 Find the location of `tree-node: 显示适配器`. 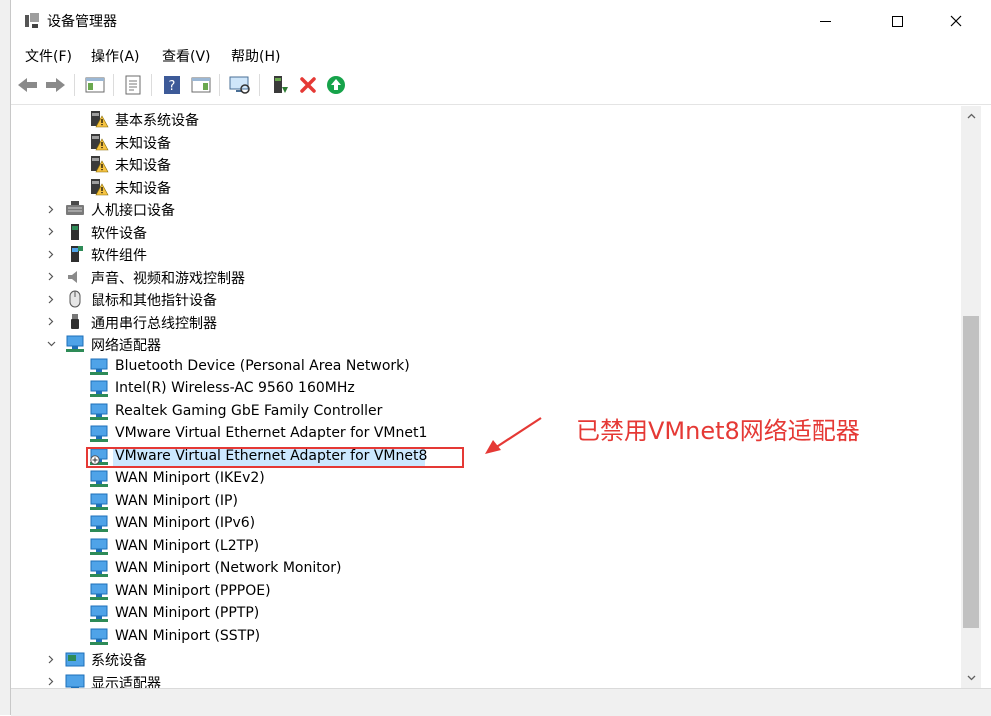

tree-node: 显示适配器 is located at coordinates (486, 679).